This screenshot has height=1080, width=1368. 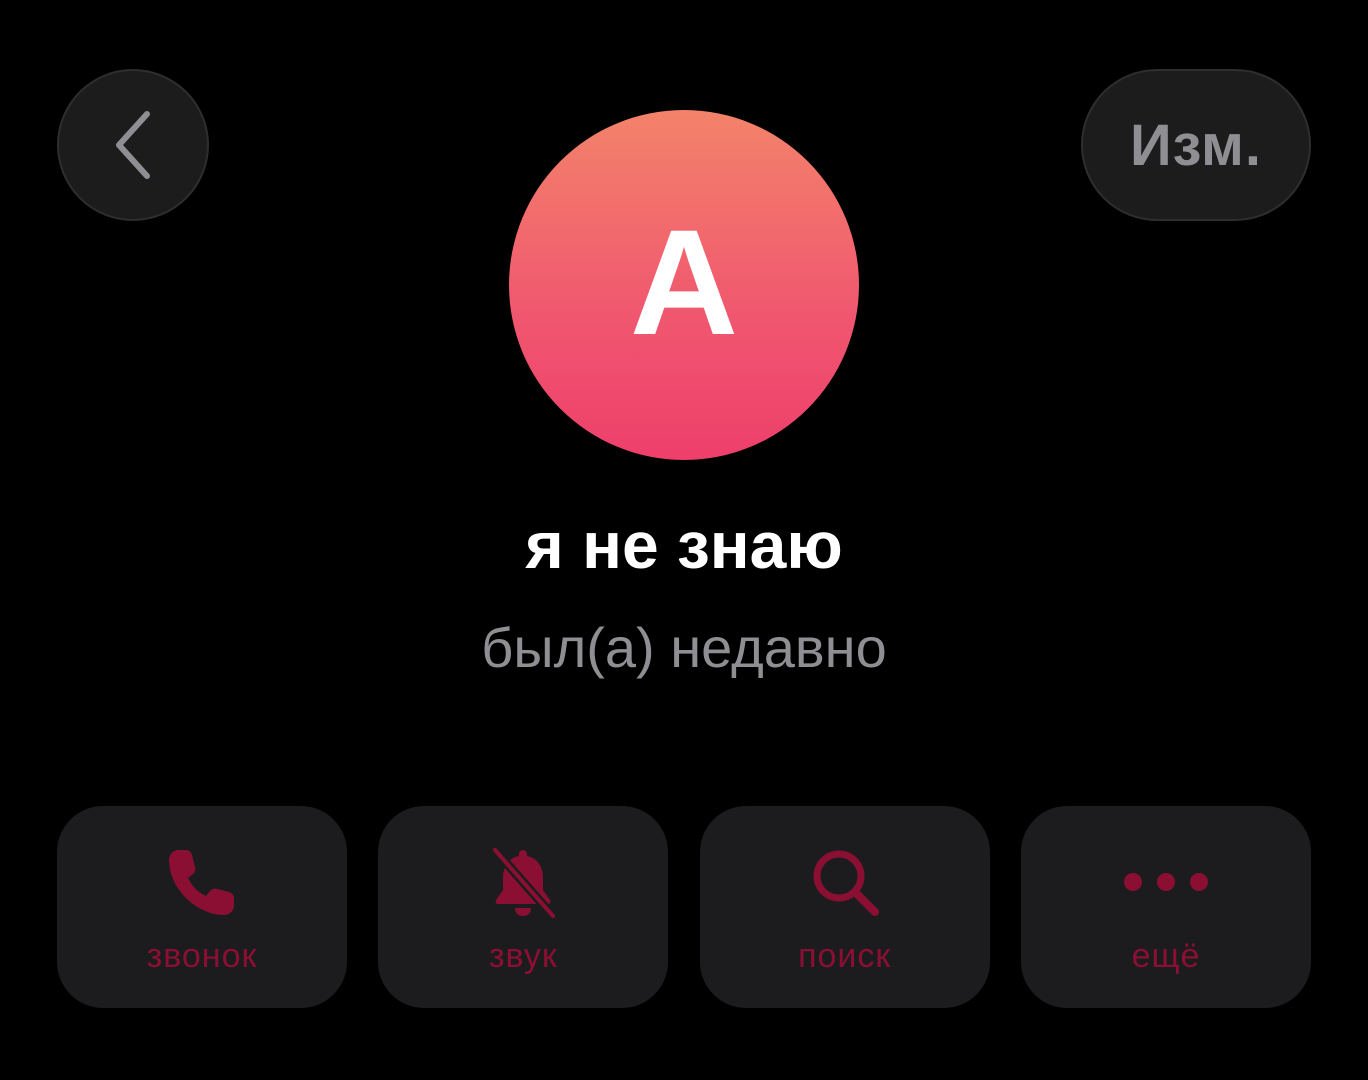 I want to click on more-button: ещё, so click(x=1165, y=907).